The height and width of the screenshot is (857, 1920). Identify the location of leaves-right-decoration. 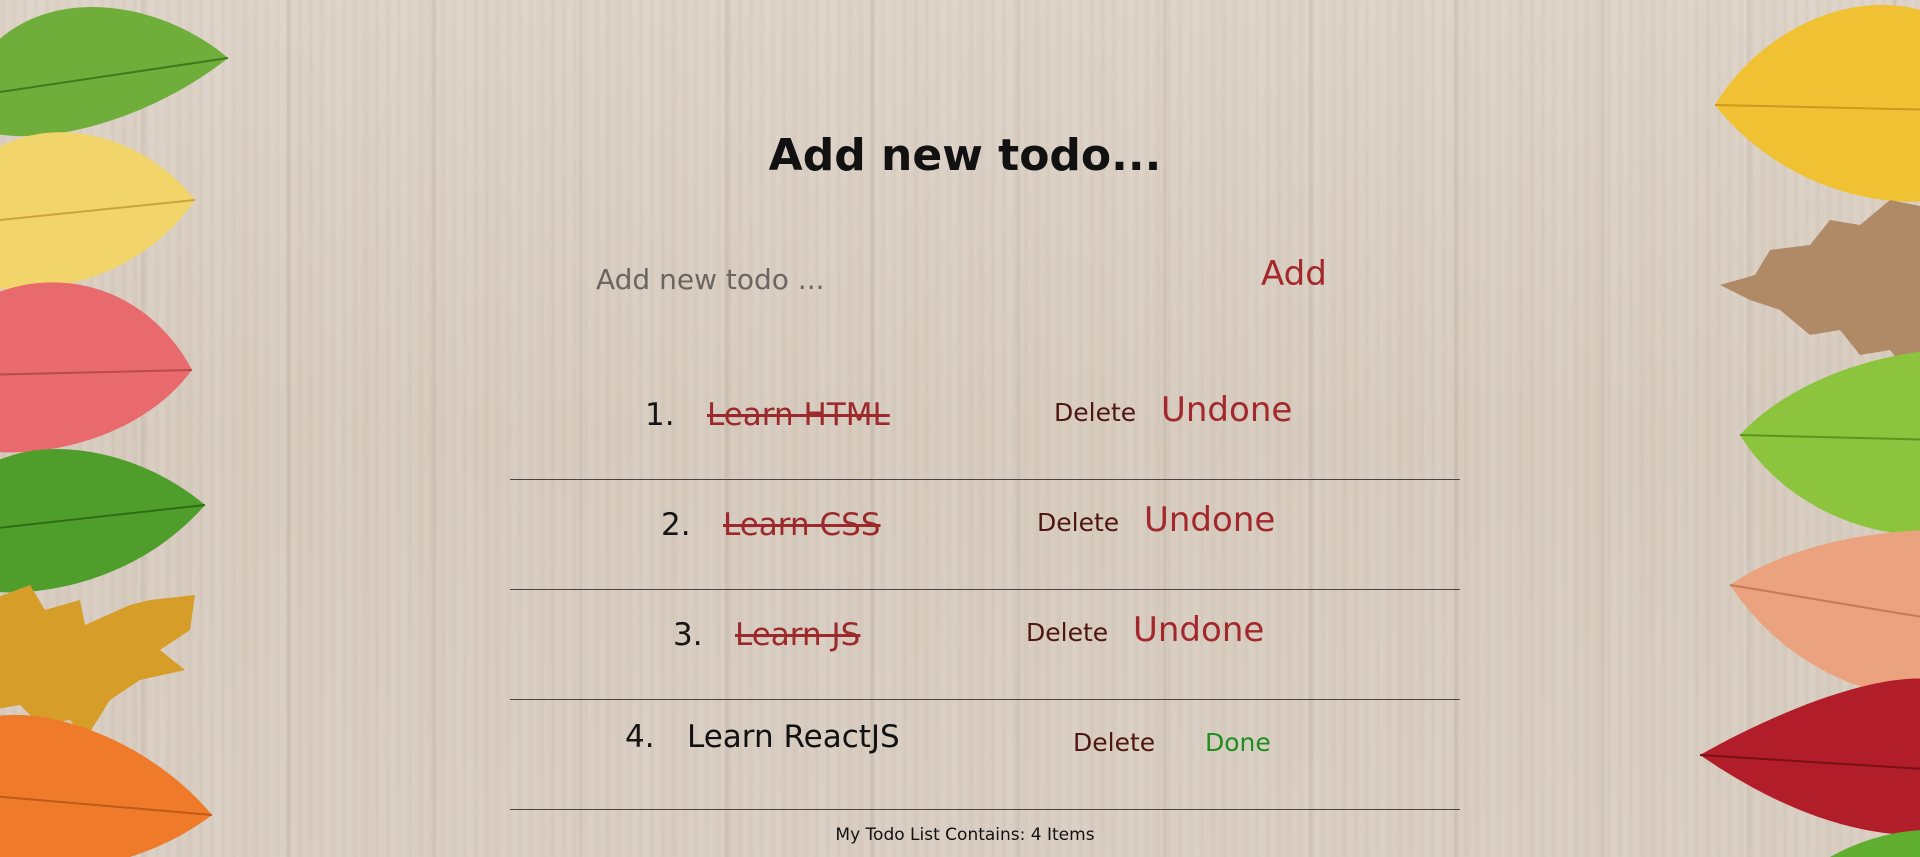
(1790, 428).